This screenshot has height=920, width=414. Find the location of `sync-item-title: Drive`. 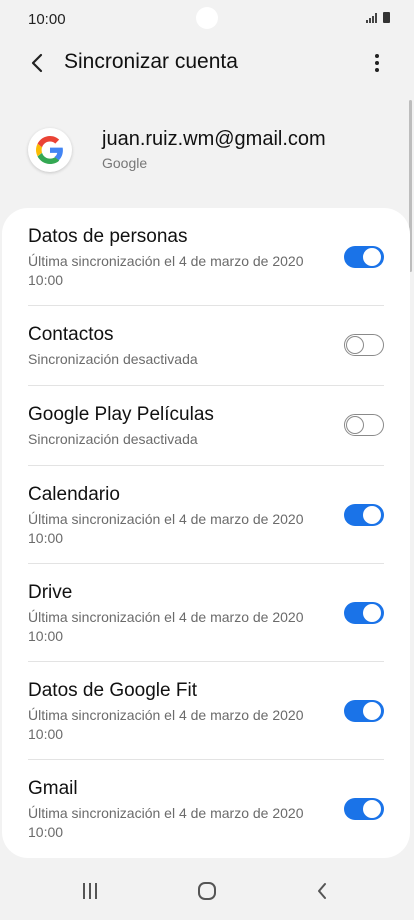

sync-item-title: Drive is located at coordinates (50, 592).